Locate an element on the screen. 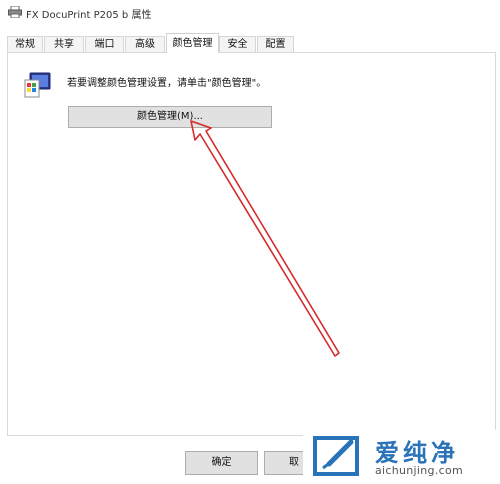 The width and height of the screenshot is (500, 484). tab-ports: 端口 is located at coordinates (104, 44).